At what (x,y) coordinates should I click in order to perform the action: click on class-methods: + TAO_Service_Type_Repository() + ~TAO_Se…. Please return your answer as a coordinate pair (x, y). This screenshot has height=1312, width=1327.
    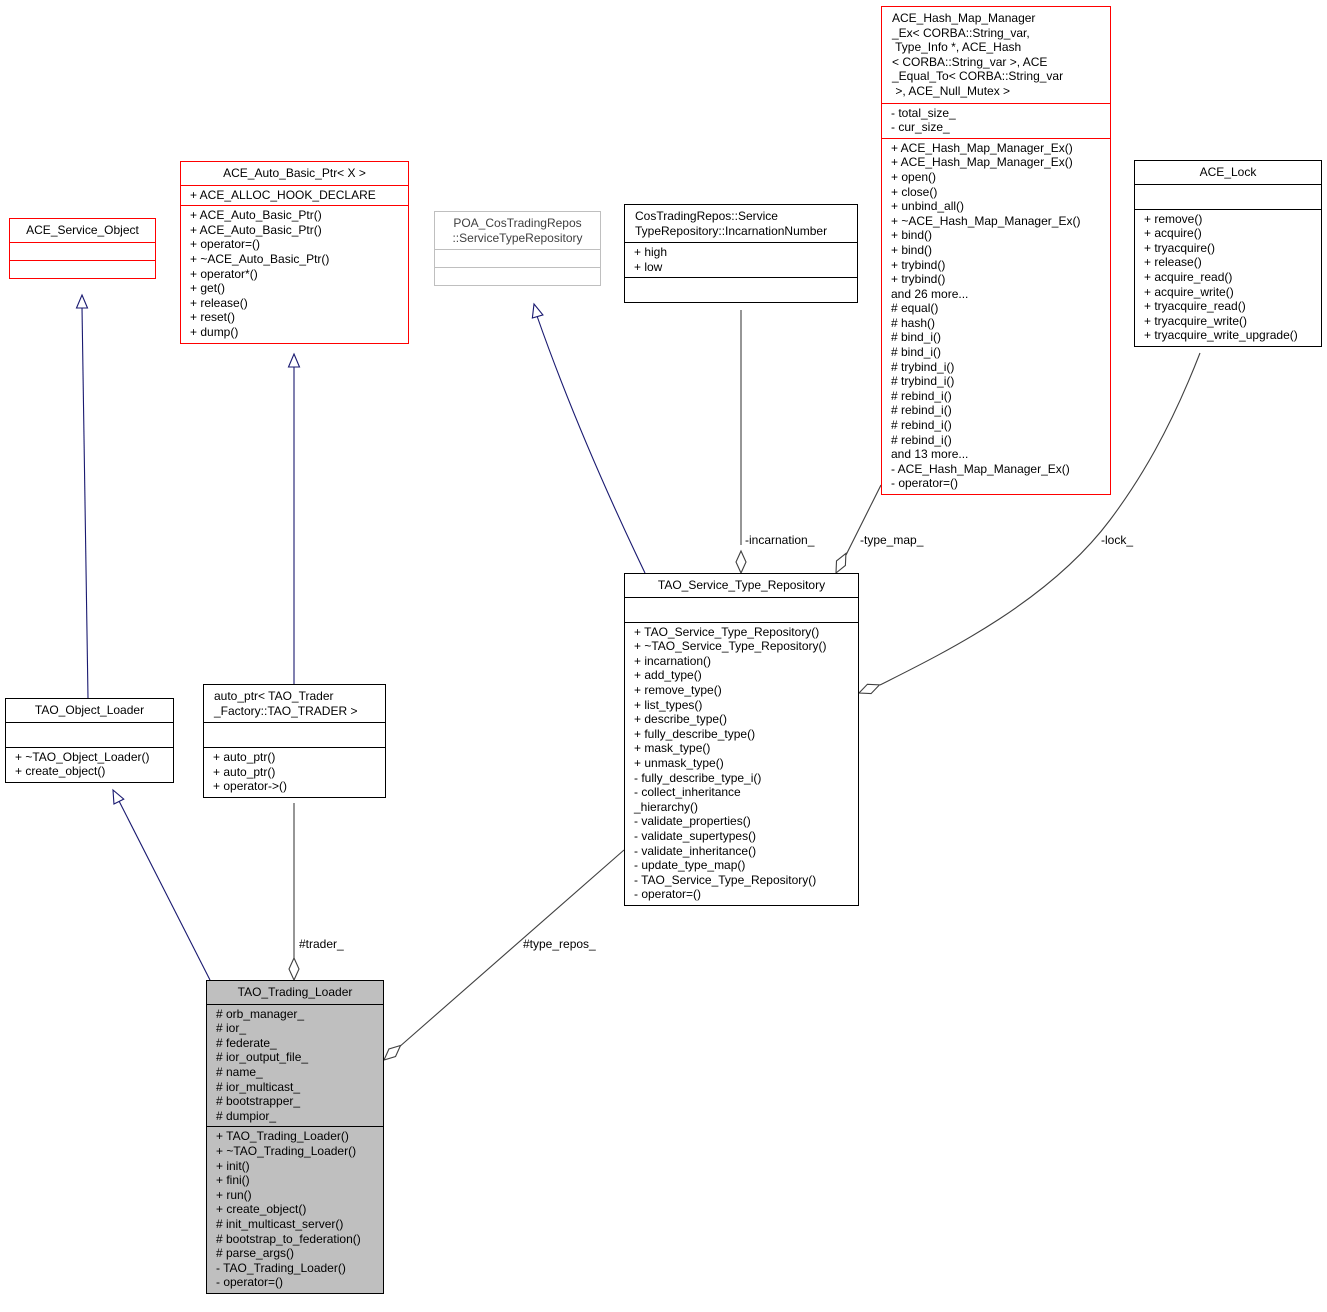
    Looking at the image, I should click on (741, 763).